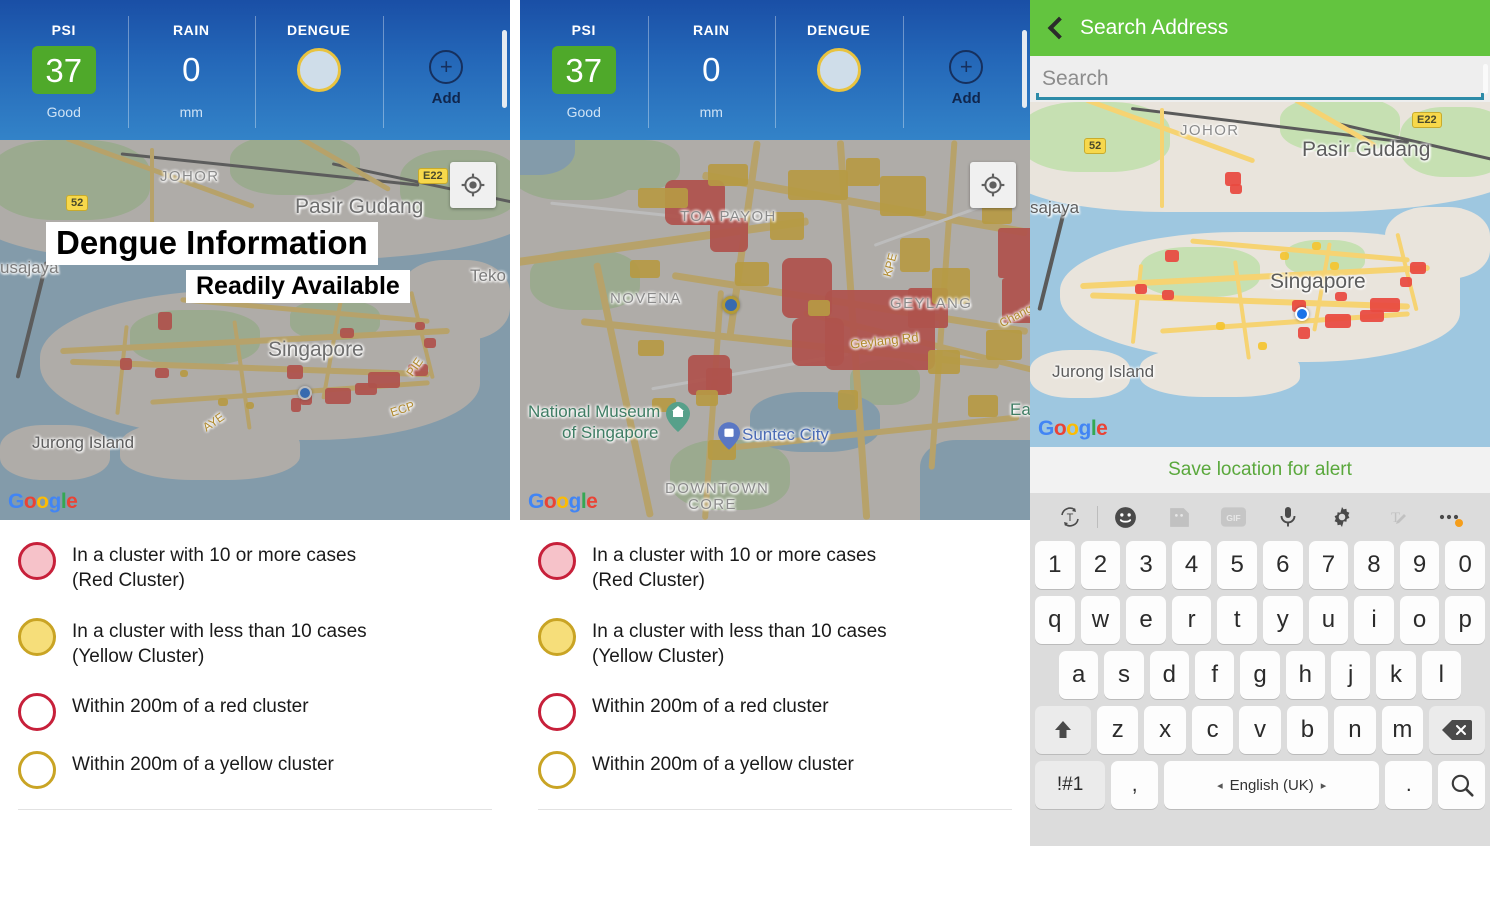 The height and width of the screenshot is (900, 1500). Describe the element at coordinates (1441, 675) in the screenshot. I see `key-l: l` at that location.